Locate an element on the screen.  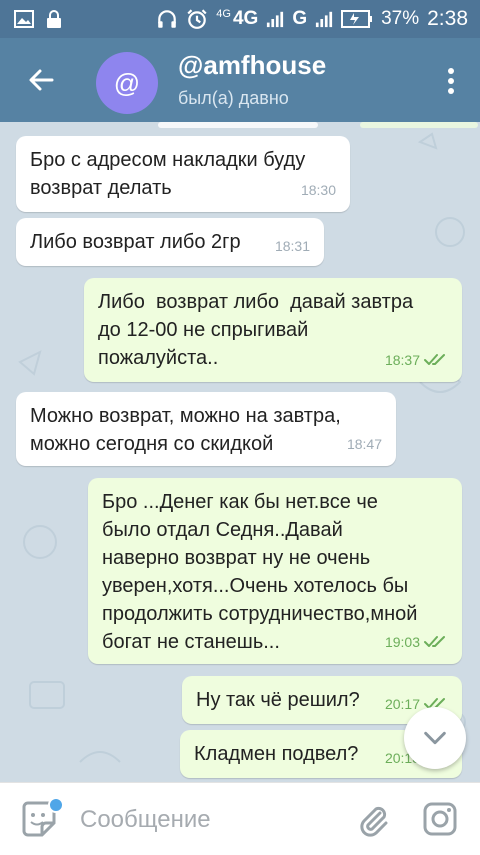
message-time: 18:30 is located at coordinates (318, 190).